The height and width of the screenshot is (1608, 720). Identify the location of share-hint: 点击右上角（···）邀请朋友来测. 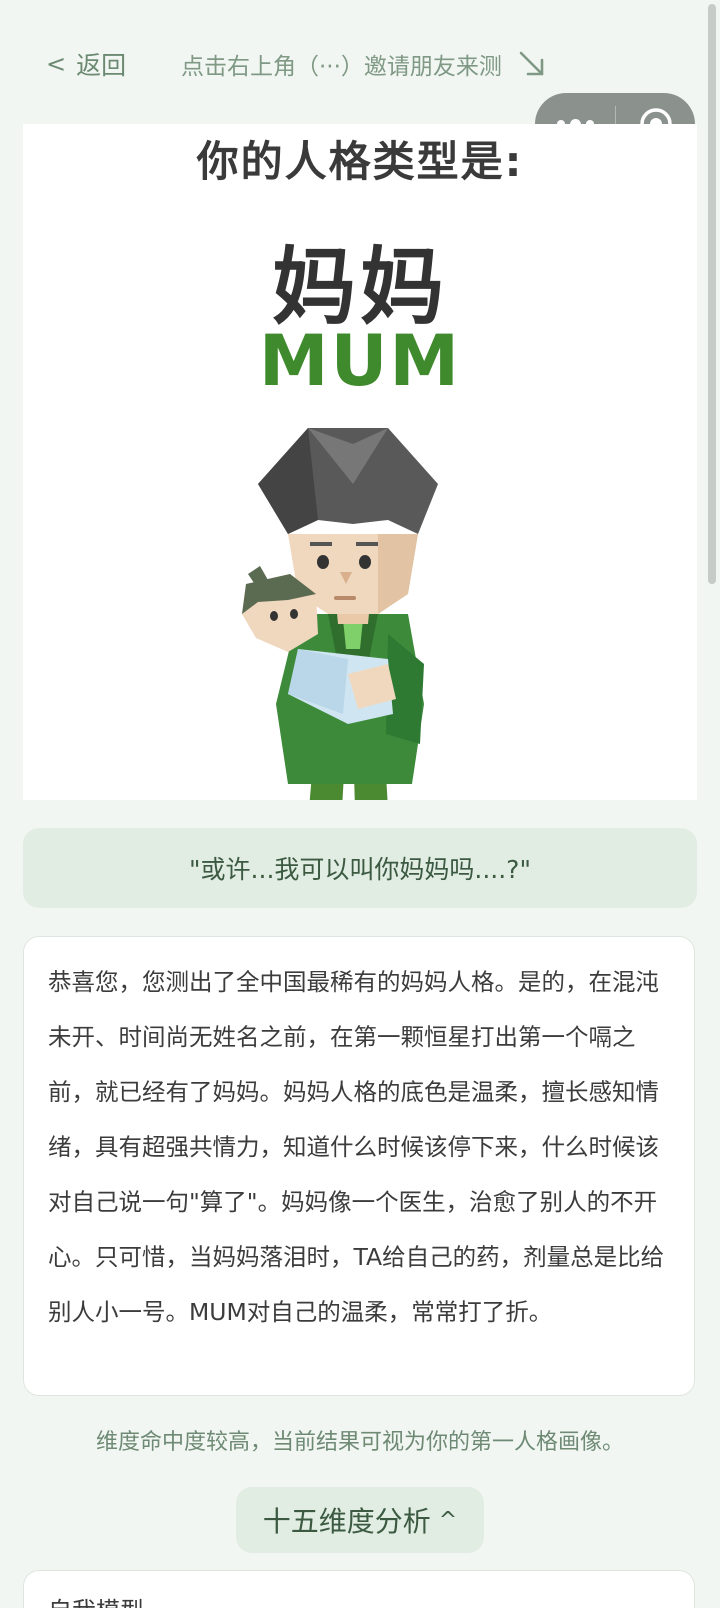
(364, 64).